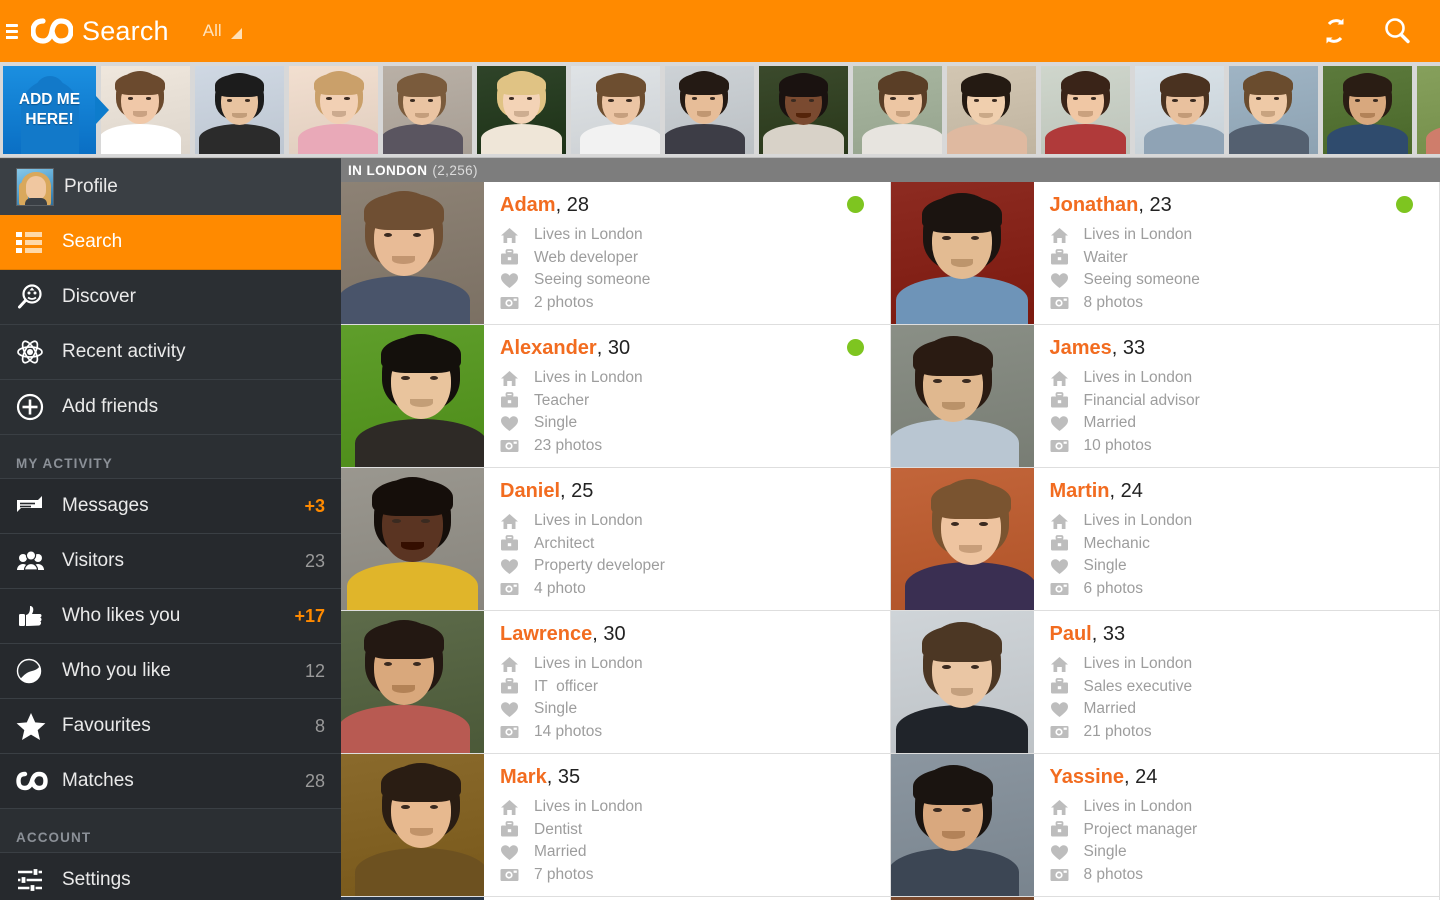 The image size is (1440, 900). I want to click on sidebar-item-visitors: Visitors 23, so click(170, 561).